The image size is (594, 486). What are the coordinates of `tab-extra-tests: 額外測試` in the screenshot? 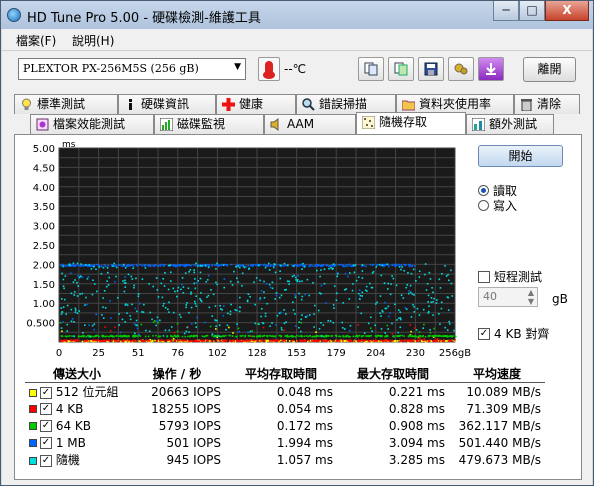 It's located at (510, 124).